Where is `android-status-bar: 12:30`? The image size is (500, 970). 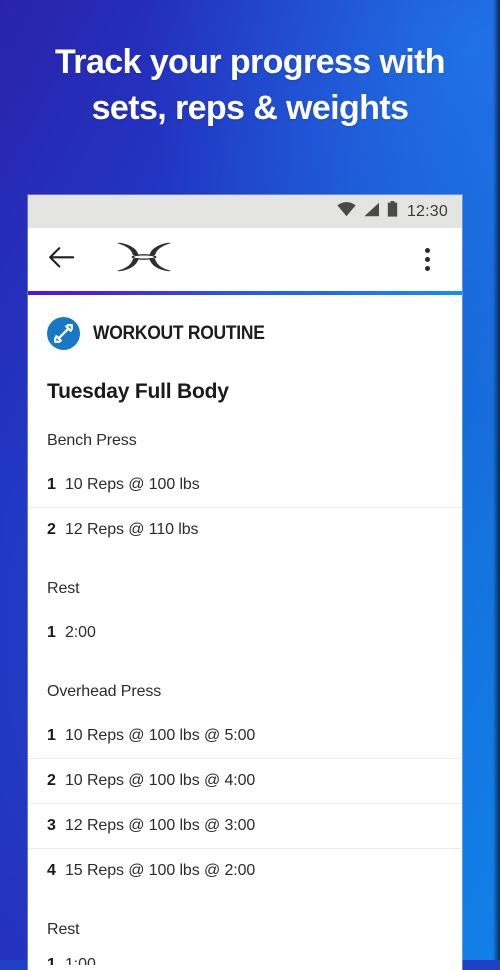 android-status-bar: 12:30 is located at coordinates (245, 211).